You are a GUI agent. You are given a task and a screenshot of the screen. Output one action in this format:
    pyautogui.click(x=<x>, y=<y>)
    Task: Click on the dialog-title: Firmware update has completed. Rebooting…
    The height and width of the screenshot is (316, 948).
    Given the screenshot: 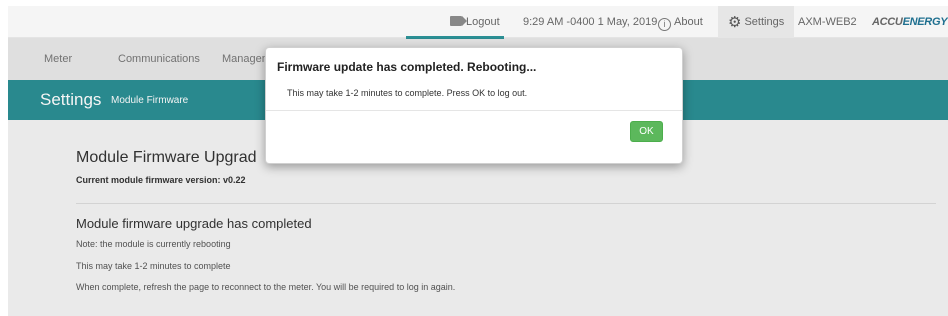 What is the action you would take?
    pyautogui.click(x=407, y=67)
    